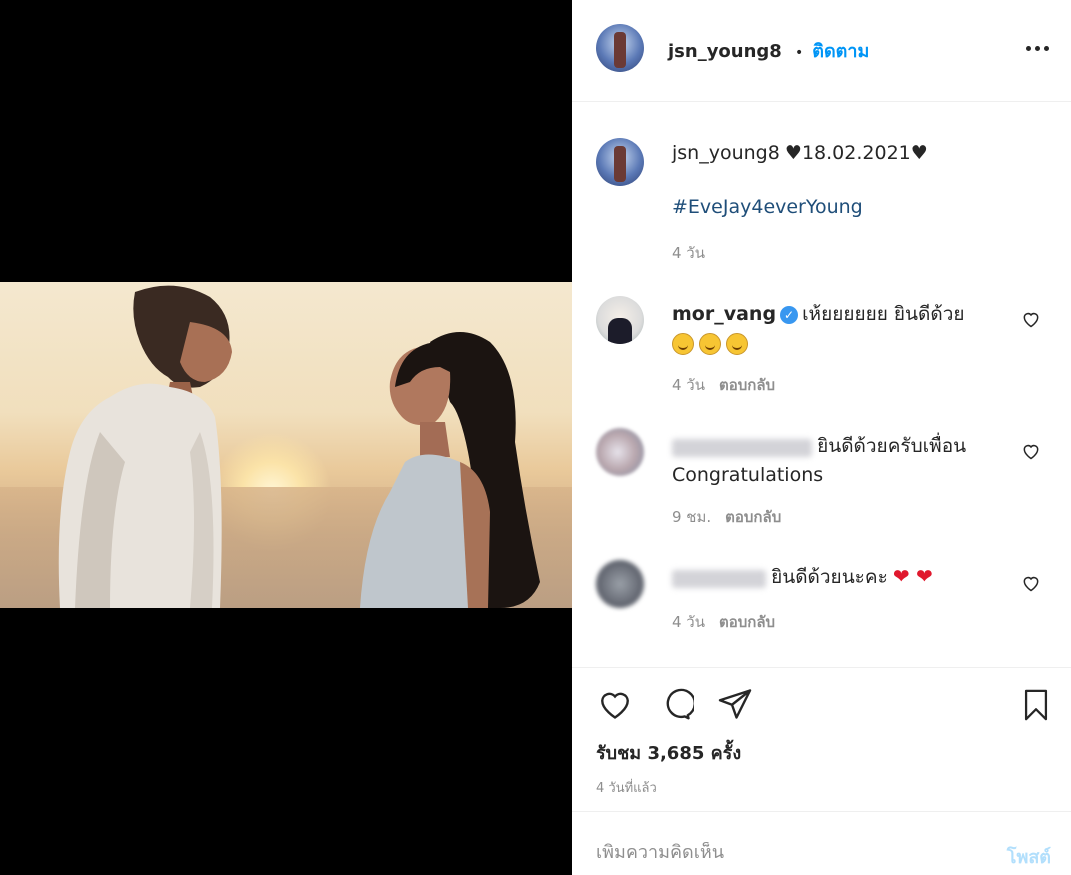 The height and width of the screenshot is (875, 1071). I want to click on view-count: รับชม 3,685 ครั้ง, so click(668, 752).